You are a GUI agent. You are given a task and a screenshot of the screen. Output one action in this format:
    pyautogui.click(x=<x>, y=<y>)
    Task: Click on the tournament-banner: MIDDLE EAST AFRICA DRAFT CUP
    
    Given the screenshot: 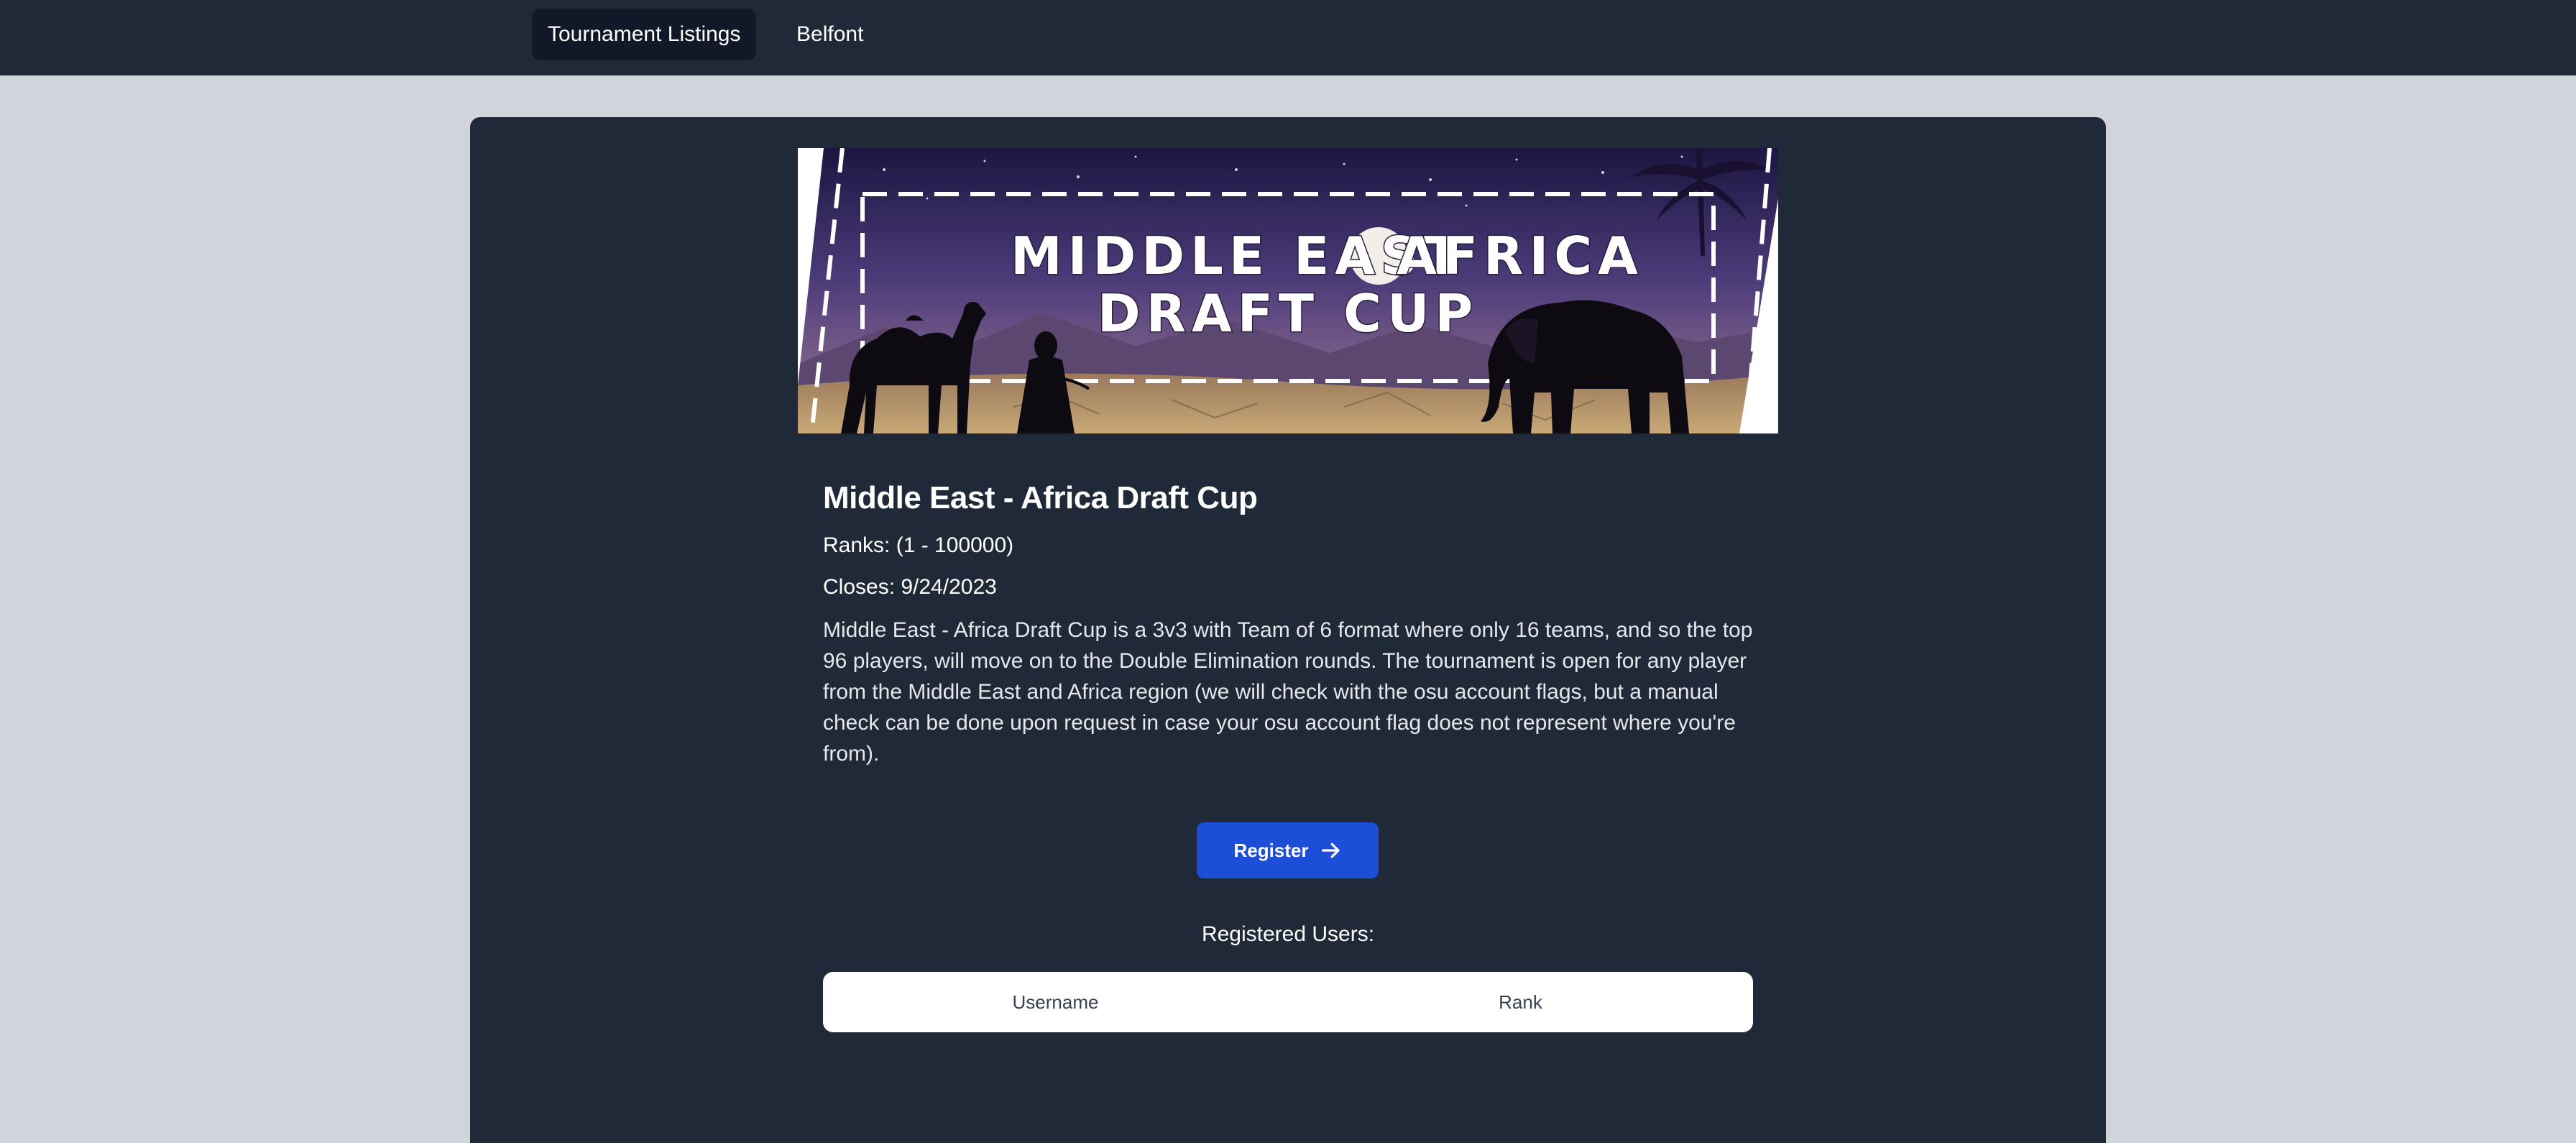 What is the action you would take?
    pyautogui.click(x=1288, y=290)
    